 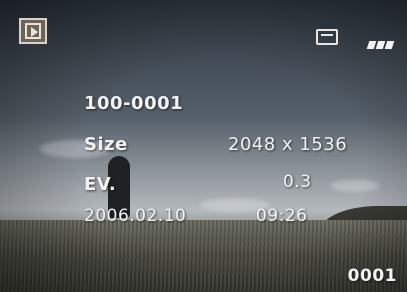 What do you see at coordinates (134, 103) in the screenshot?
I see `file-number: 100-0001` at bounding box center [134, 103].